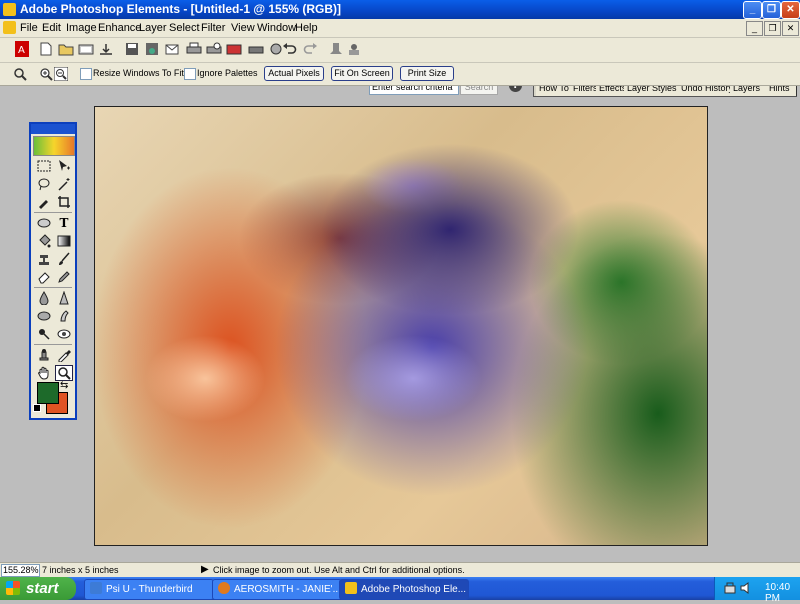 The height and width of the screenshot is (604, 800). What do you see at coordinates (44, 166) in the screenshot?
I see `marquee-tool-icon` at bounding box center [44, 166].